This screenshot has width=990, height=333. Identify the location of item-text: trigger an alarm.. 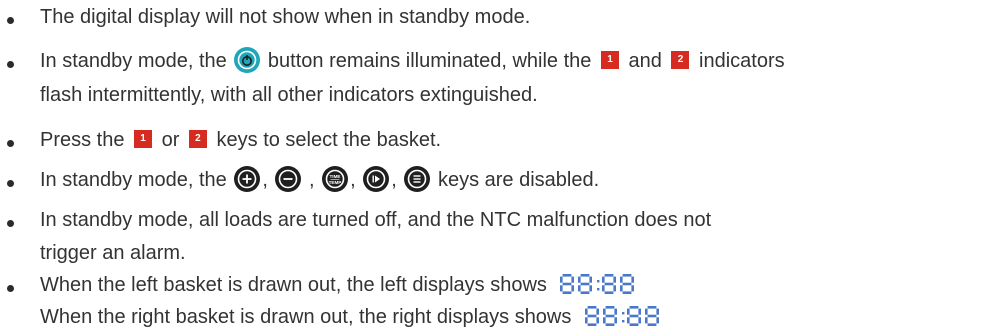
(113, 253).